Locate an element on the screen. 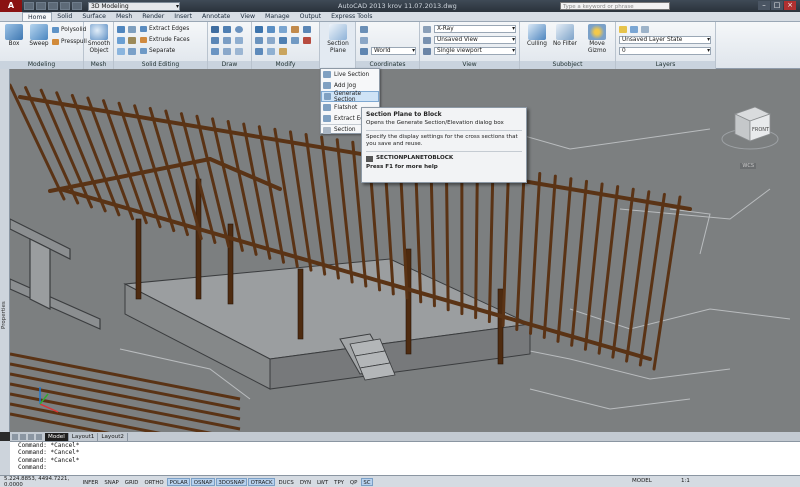 This screenshot has width=800, height=487. trim-button is located at coordinates (271, 40).